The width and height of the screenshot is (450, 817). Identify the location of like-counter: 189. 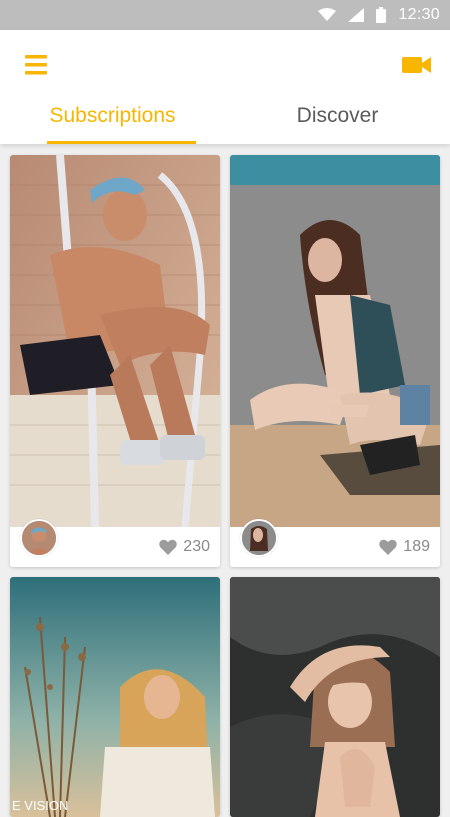
(404, 547).